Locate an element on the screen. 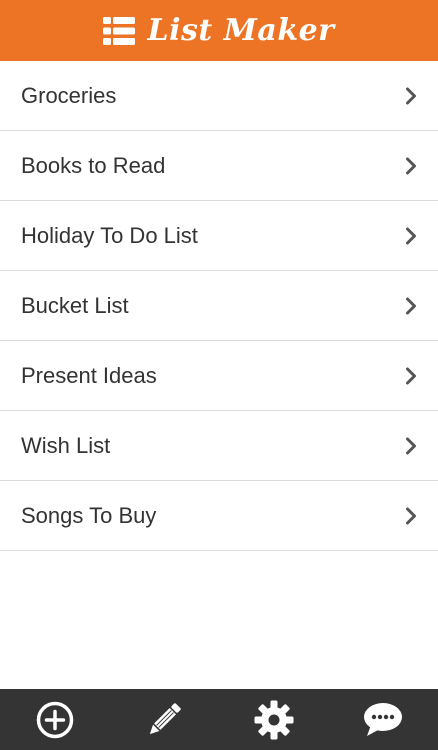 Image resolution: width=438 pixels, height=750 pixels. header-bar: List Maker is located at coordinates (219, 30).